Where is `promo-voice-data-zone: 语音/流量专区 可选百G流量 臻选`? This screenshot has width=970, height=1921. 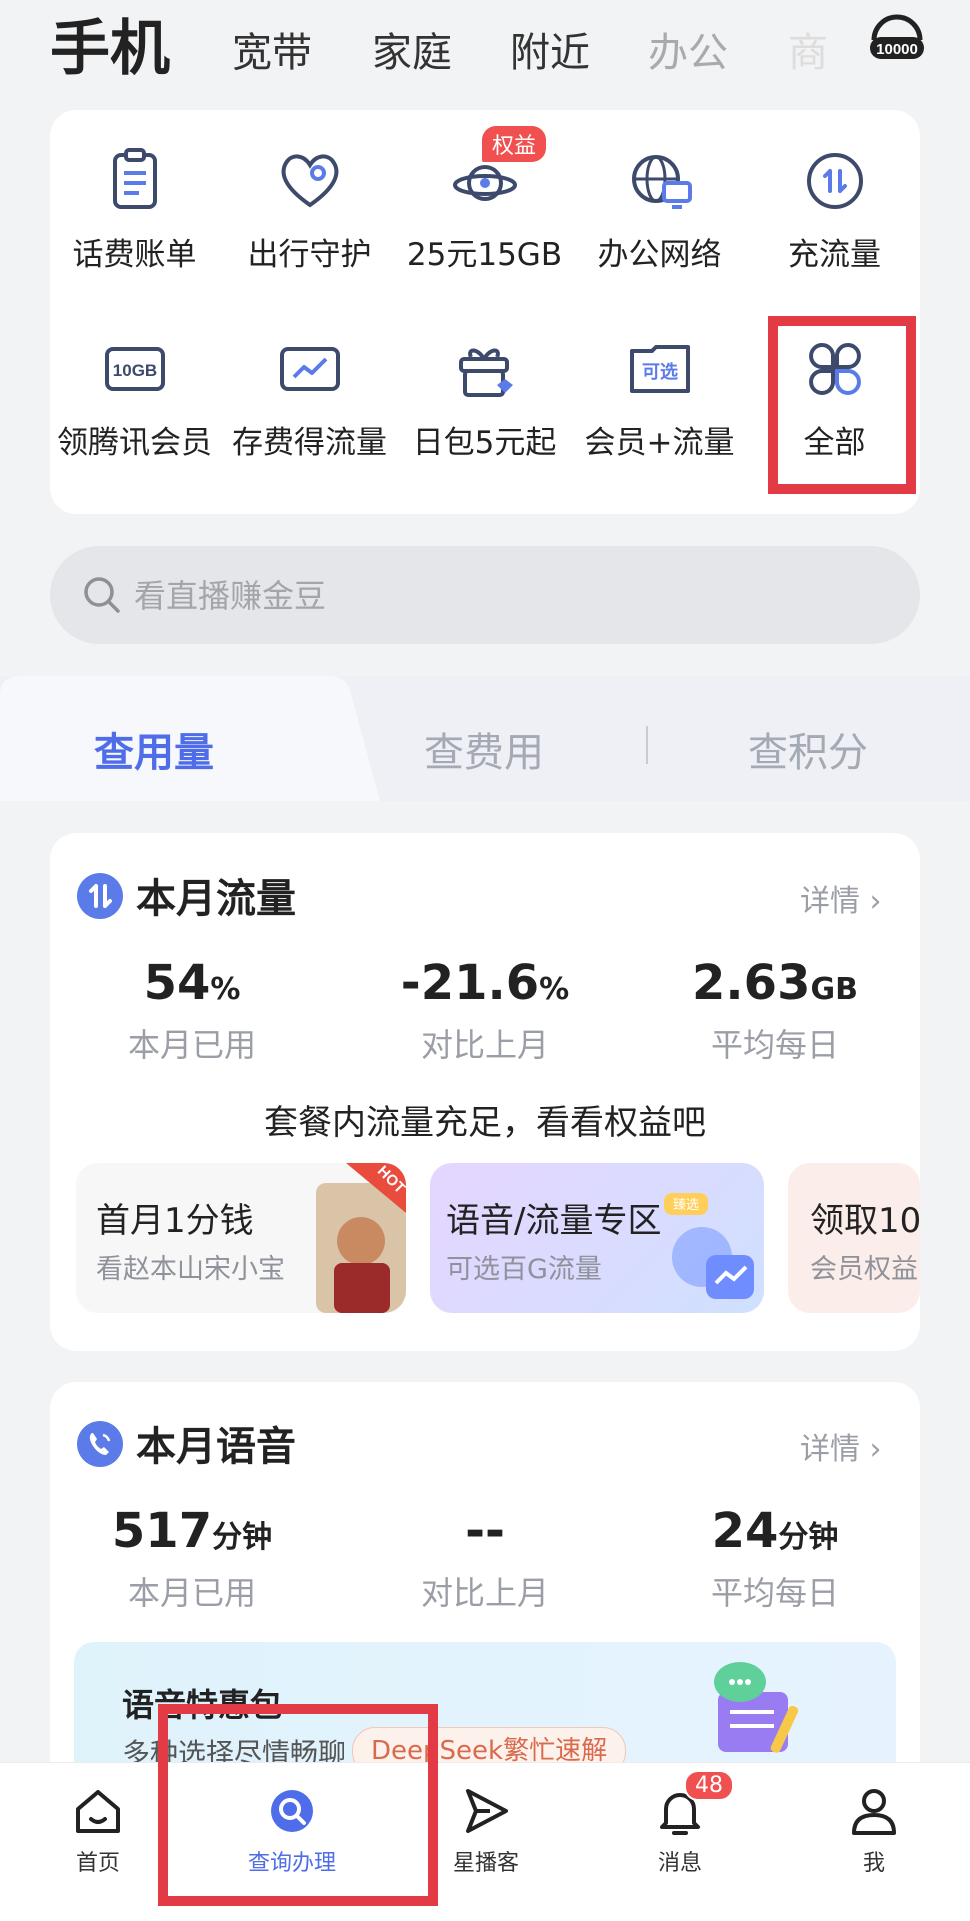
promo-voice-data-zone: 语音/流量专区 可选百G流量 臻选 is located at coordinates (597, 1238).